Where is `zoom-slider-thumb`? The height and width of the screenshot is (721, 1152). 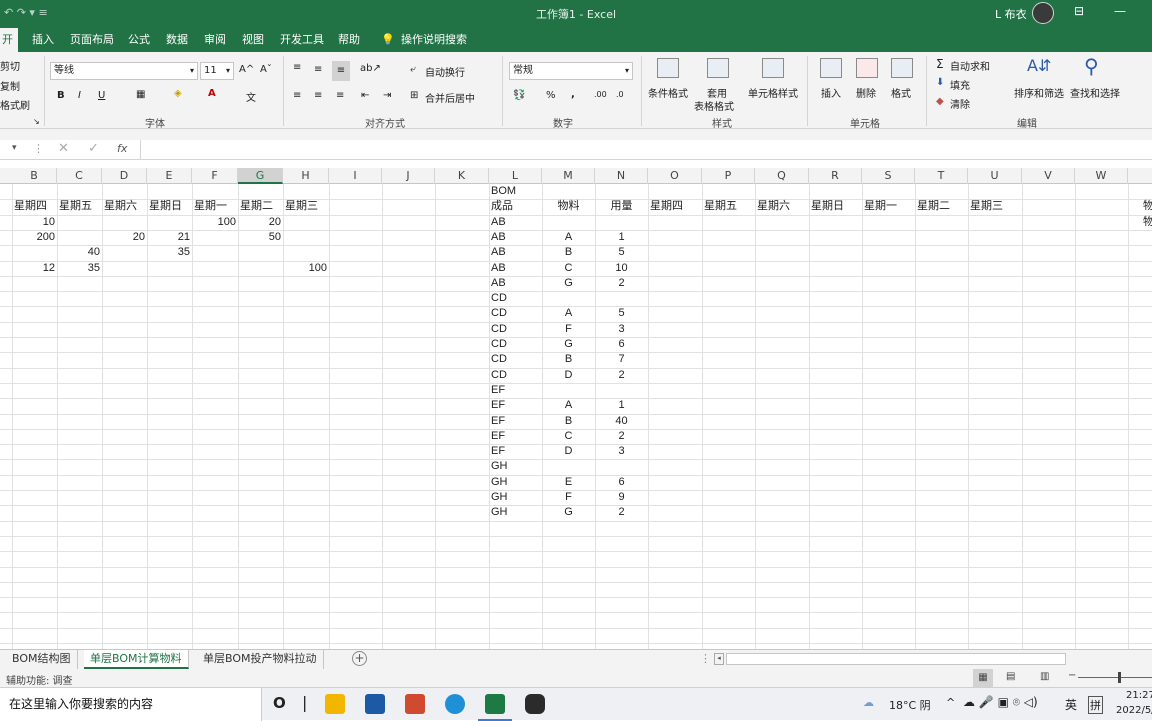
zoom-slider-thumb is located at coordinates (1119, 677).